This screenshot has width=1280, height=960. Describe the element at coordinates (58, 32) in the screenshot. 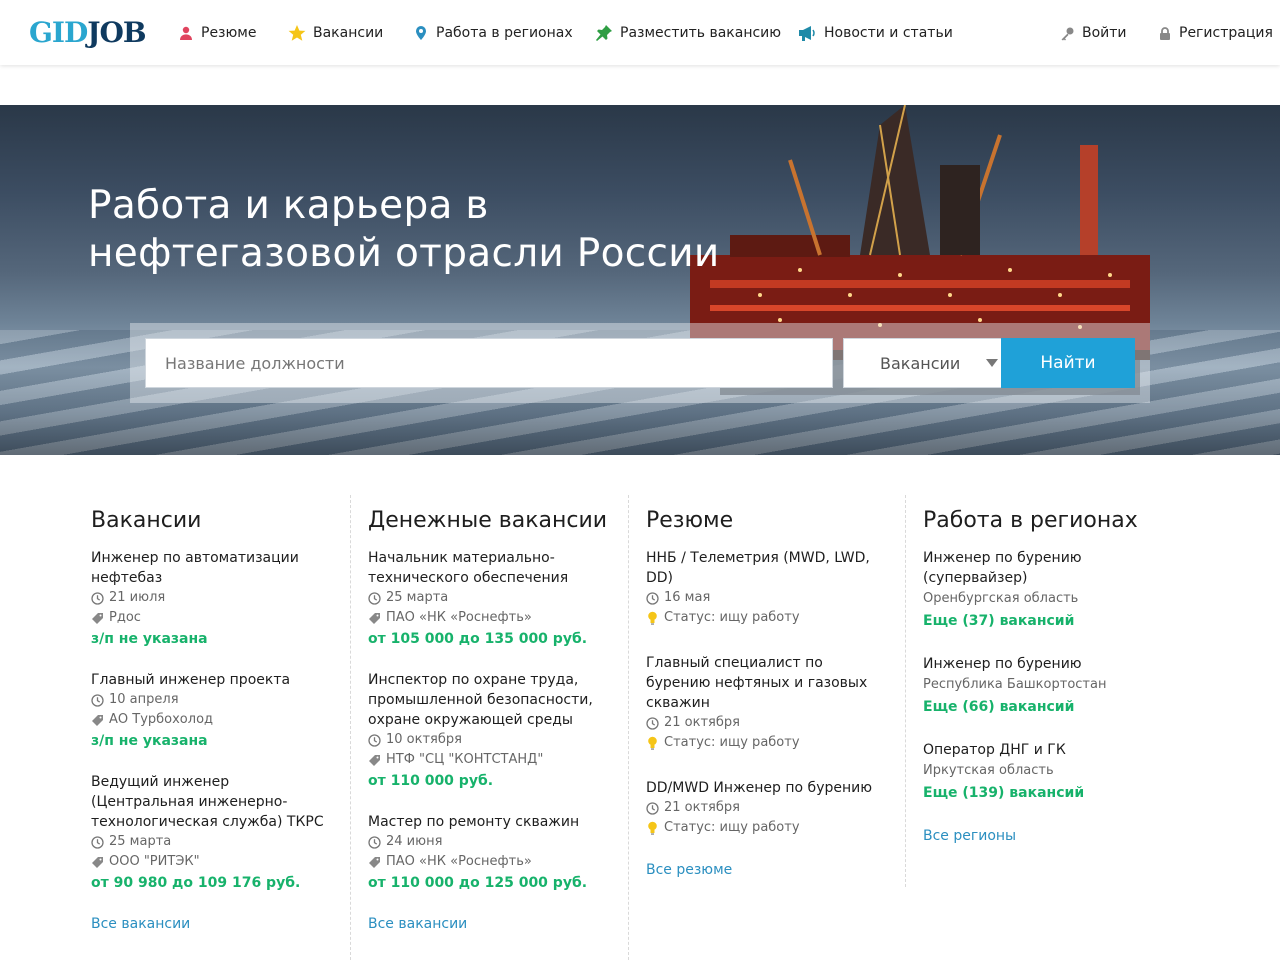

I see `logo-part-gid: GID` at that location.